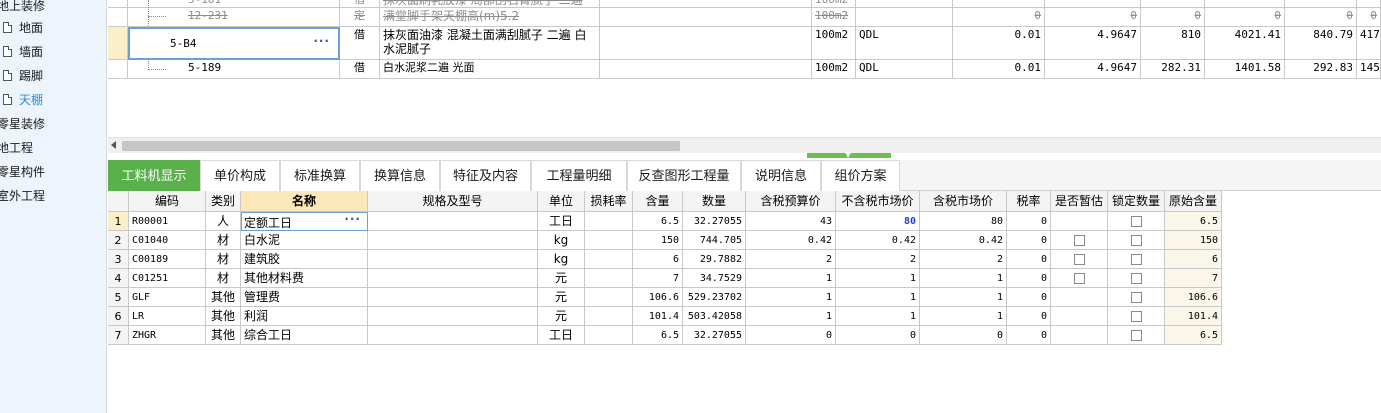 This screenshot has height=413, width=1381. I want to click on quota-v2-cell: 417, so click(1369, 43).